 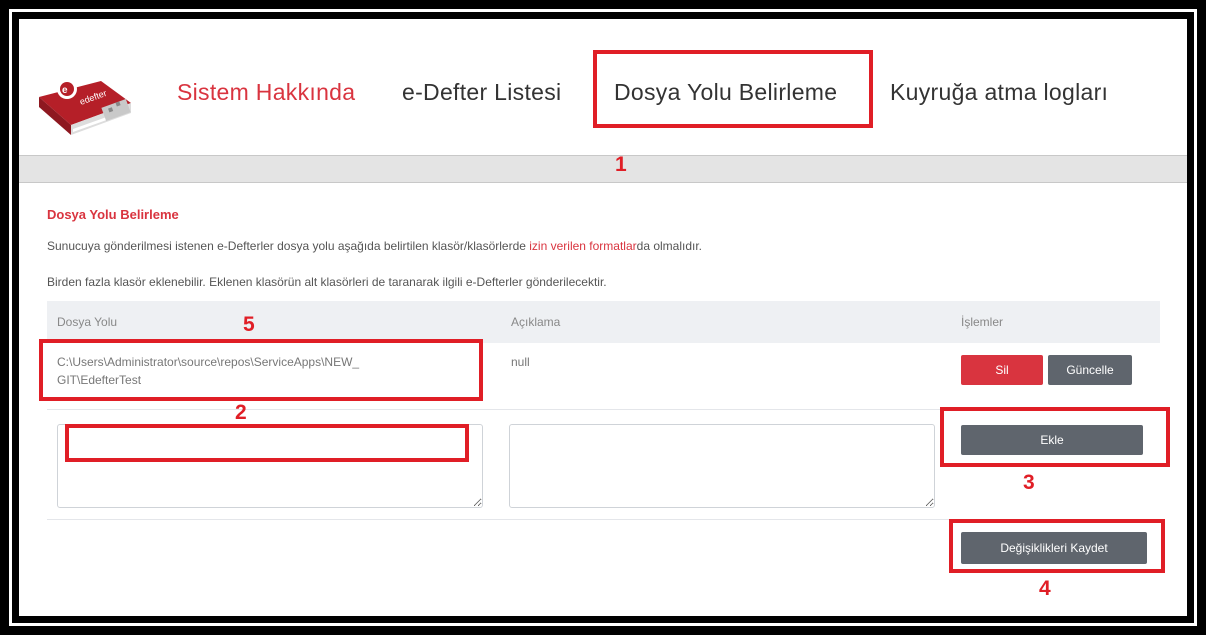 I want to click on table-header: Dosya Yolu Açıklama İşlemler, so click(x=603, y=322).